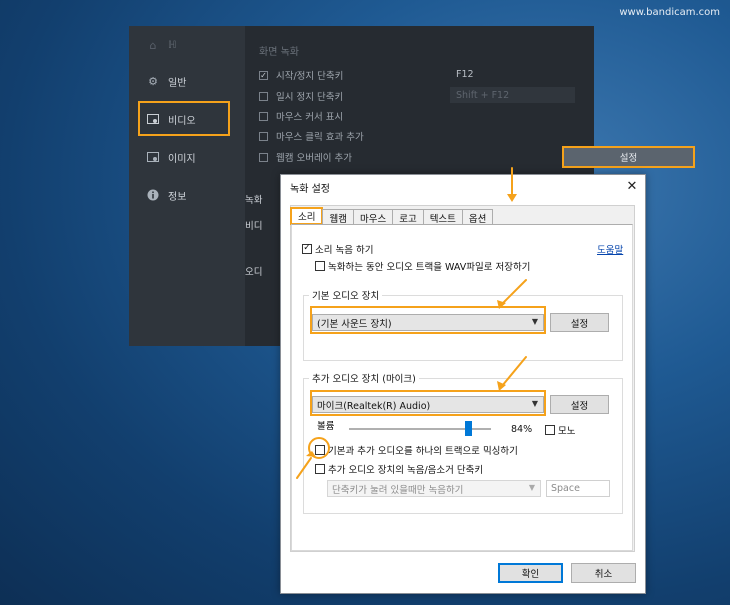 This screenshot has height=605, width=730. Describe the element at coordinates (423, 451) in the screenshot. I see `checkbox-label: 기본과 추가 오디오를 하나의 트랙으로 믹싱하기` at that location.